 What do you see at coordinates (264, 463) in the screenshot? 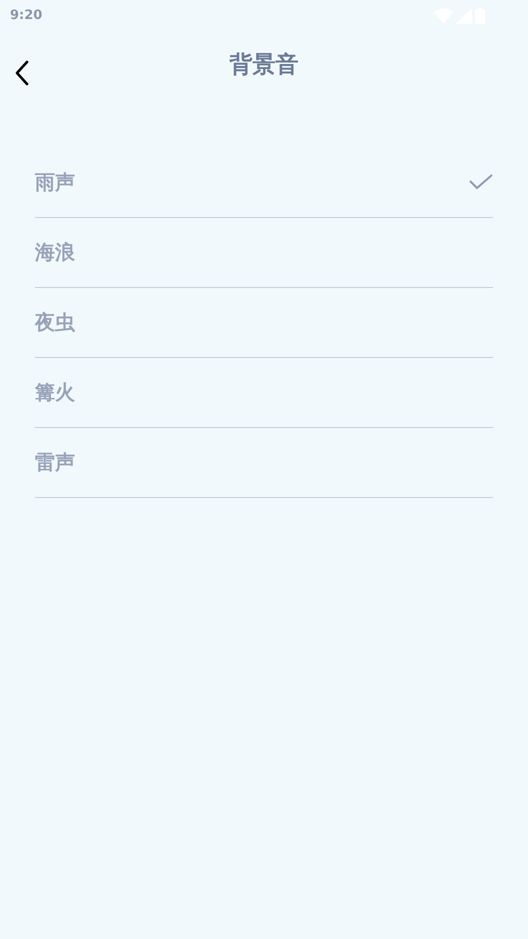
I see `sound-option: 雷声` at bounding box center [264, 463].